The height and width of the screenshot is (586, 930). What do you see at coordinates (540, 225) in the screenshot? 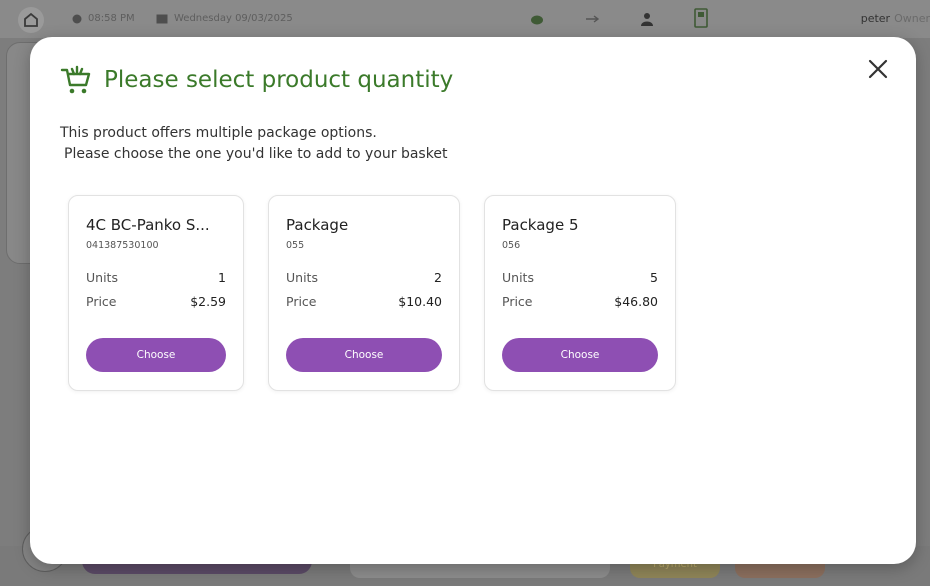
I see `package-name: Package 5` at bounding box center [540, 225].